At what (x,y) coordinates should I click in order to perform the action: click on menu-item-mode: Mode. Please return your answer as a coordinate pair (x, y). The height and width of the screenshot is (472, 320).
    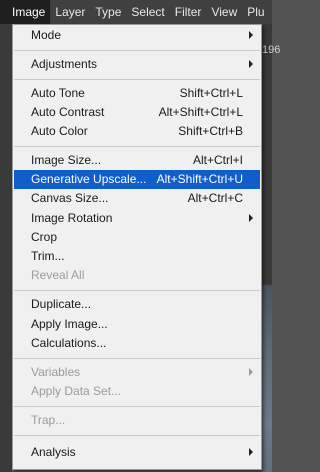
    Looking at the image, I should click on (137, 35).